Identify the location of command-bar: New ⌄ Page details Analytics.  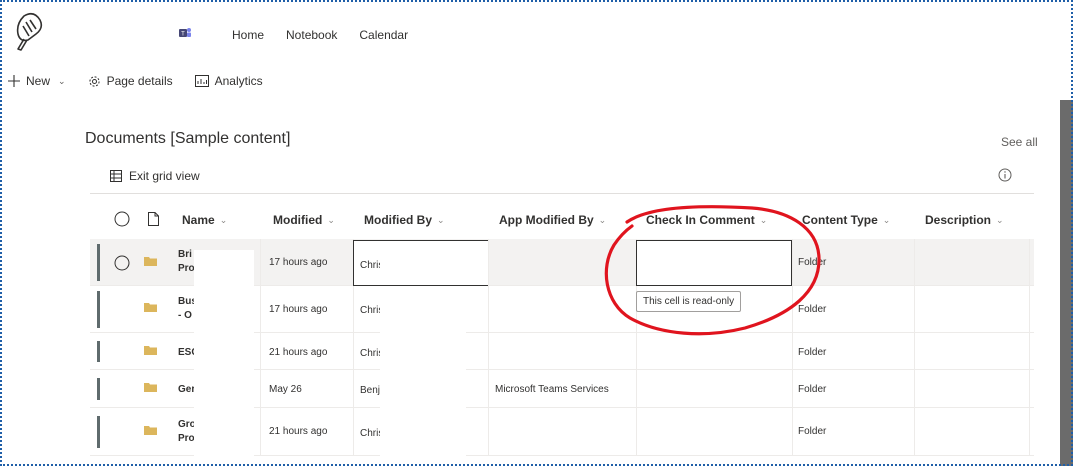
(142, 81).